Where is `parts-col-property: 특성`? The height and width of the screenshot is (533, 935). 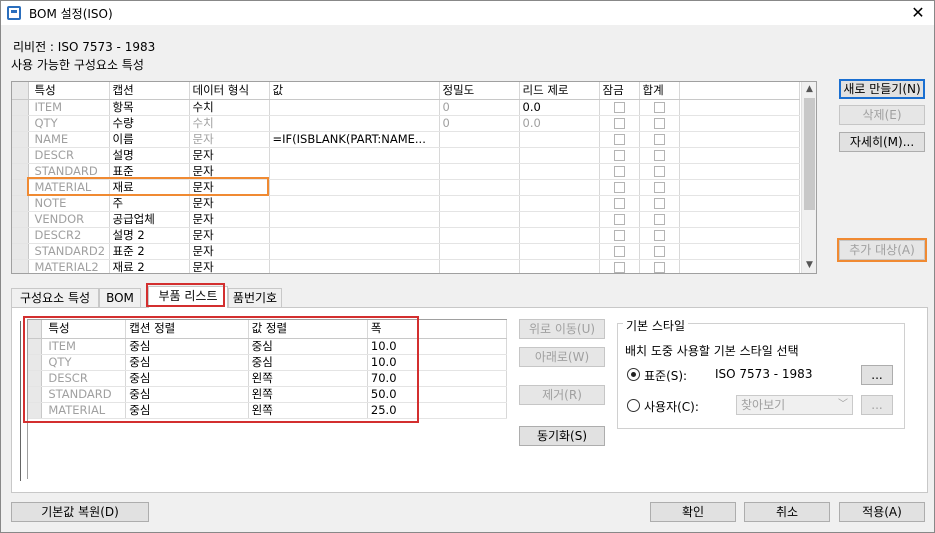
parts-col-property: 특성 is located at coordinates (84, 329).